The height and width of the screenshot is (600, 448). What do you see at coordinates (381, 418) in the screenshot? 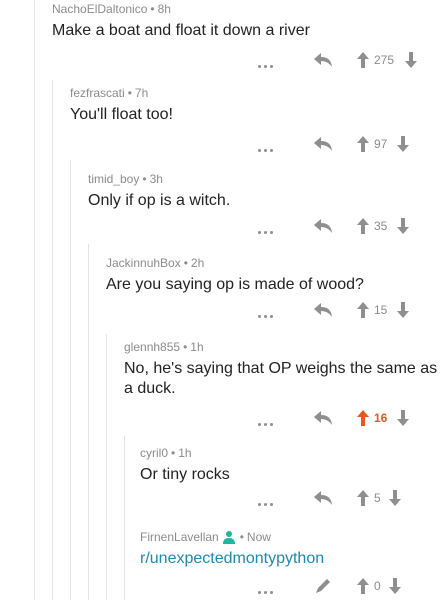
I see `vote-score: 16` at bounding box center [381, 418].